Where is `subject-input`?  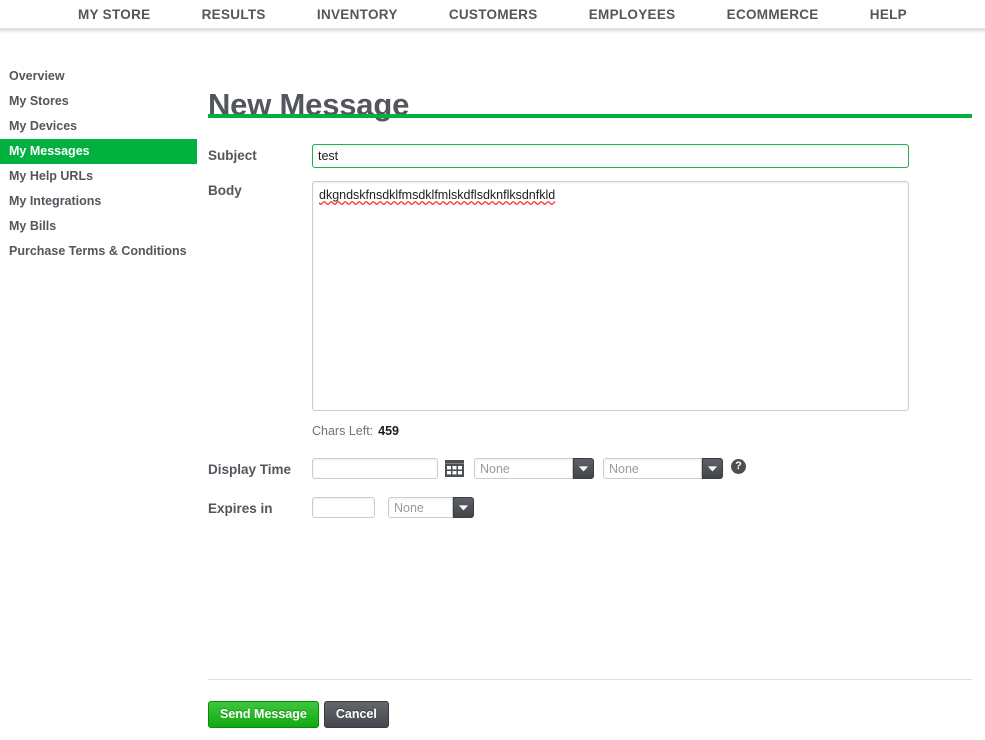
subject-input is located at coordinates (610, 156).